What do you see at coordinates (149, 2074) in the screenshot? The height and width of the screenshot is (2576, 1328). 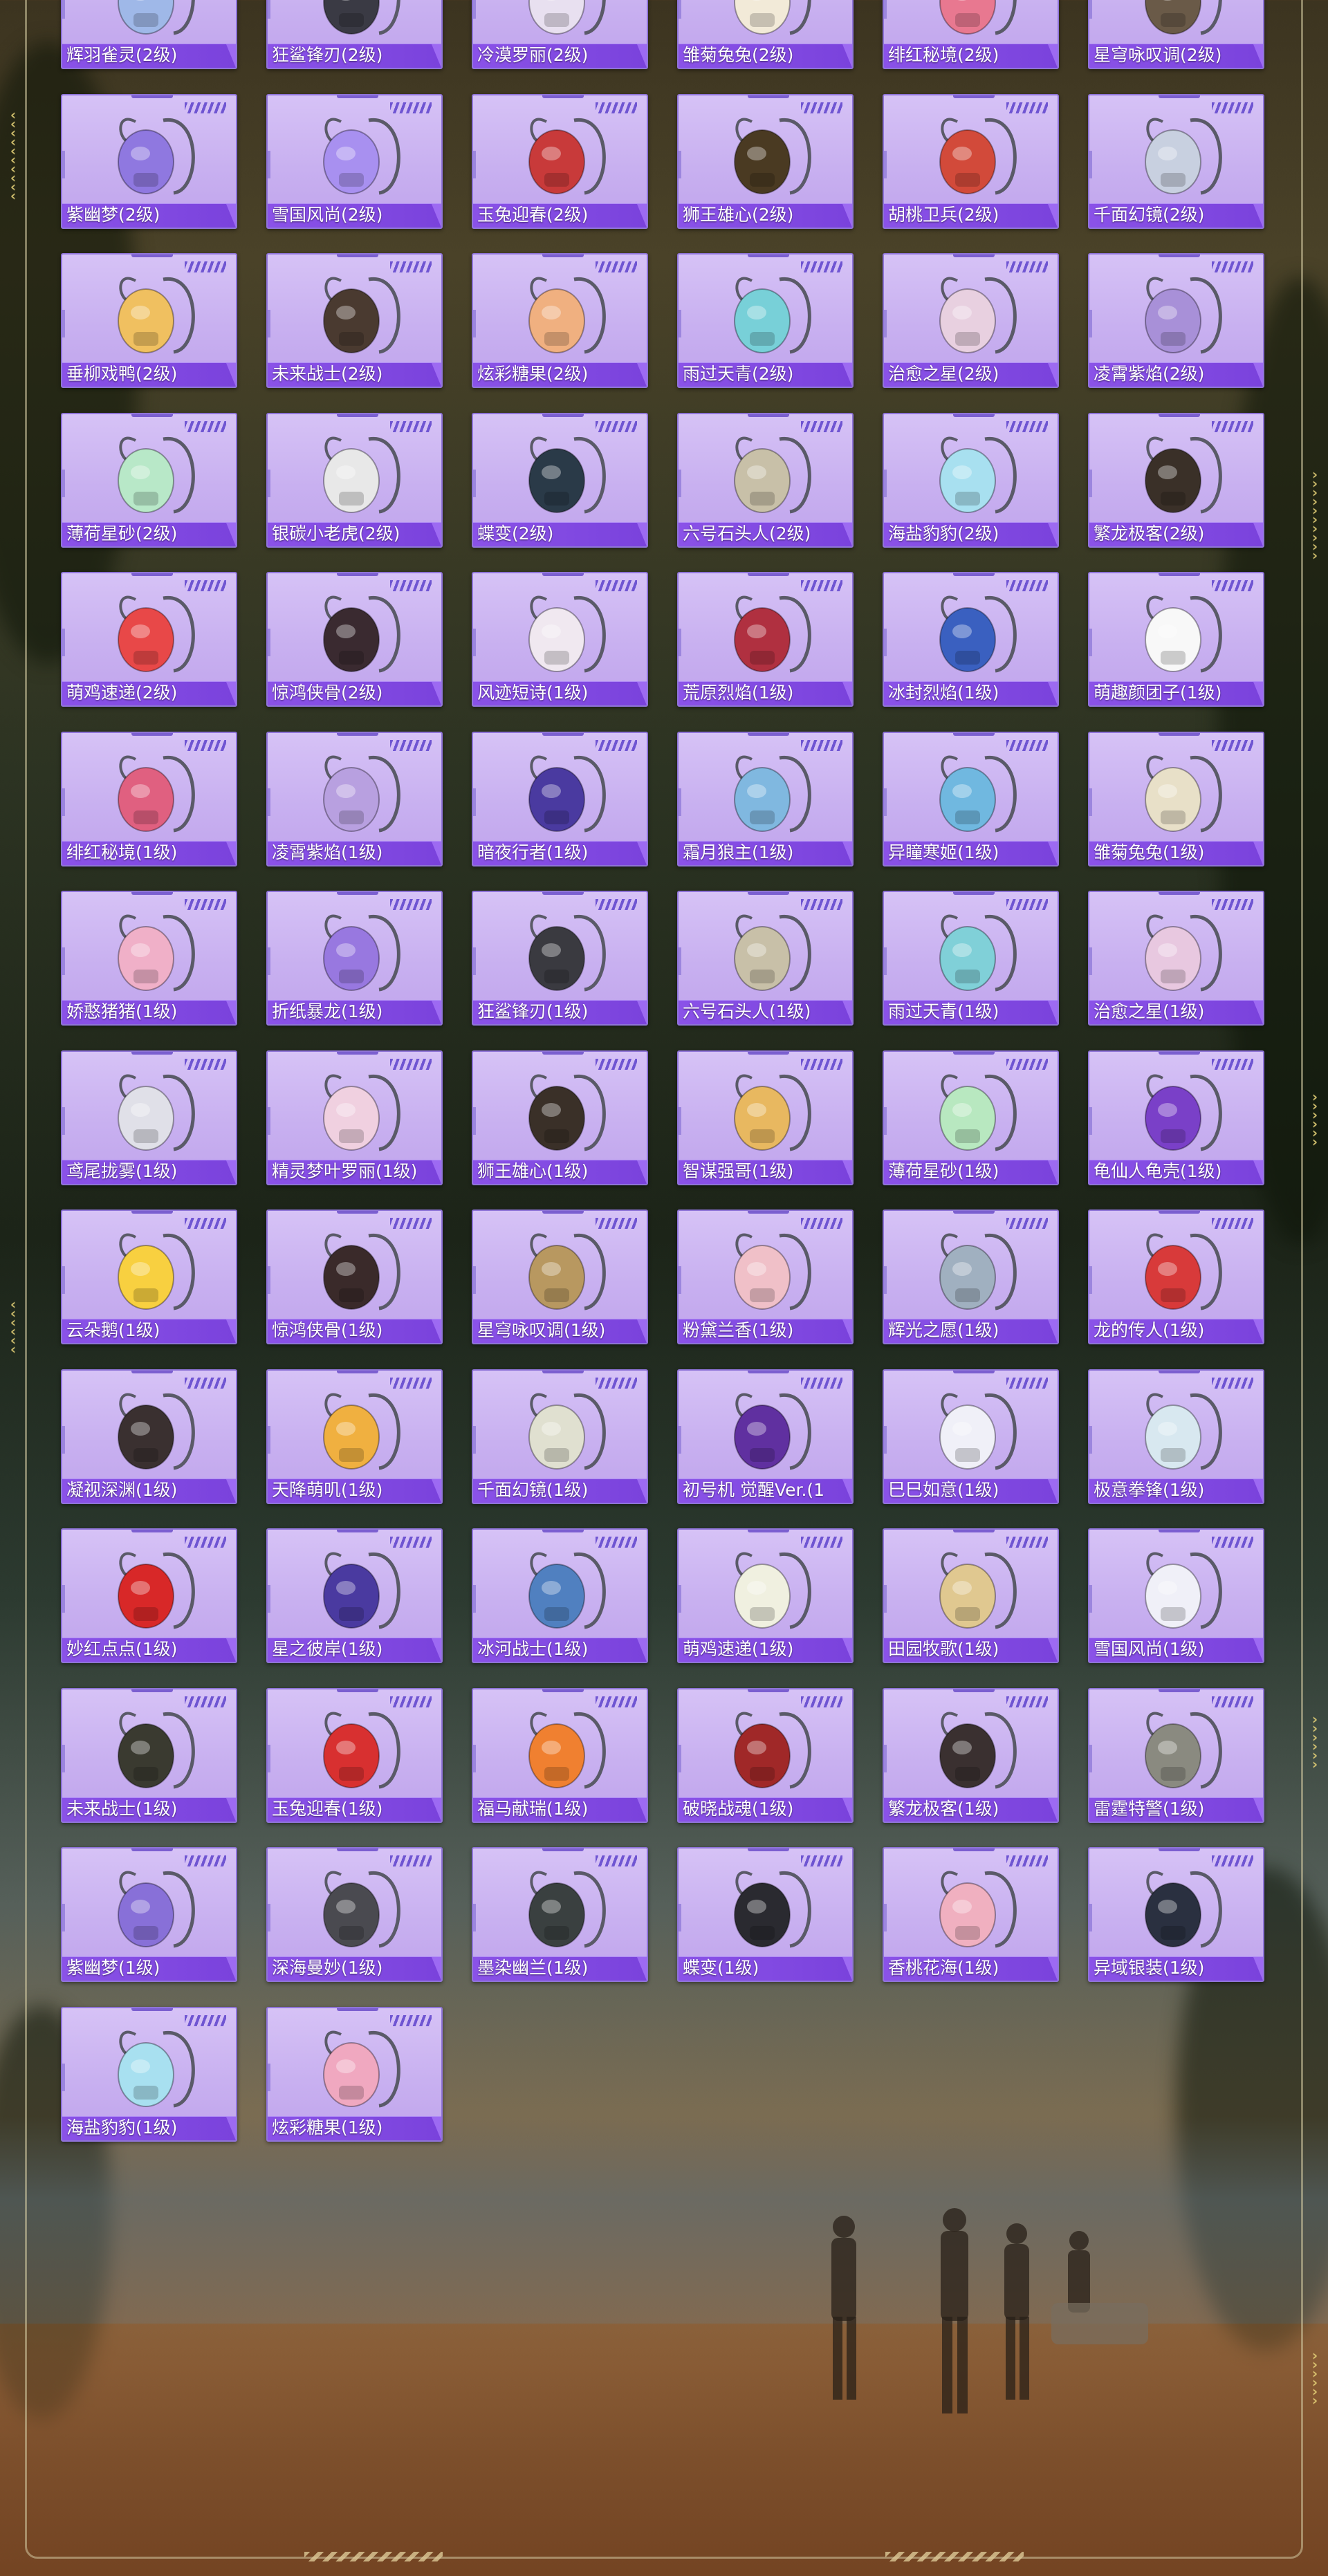 I see `backpack-card: 海盐豹豹(1级)` at bounding box center [149, 2074].